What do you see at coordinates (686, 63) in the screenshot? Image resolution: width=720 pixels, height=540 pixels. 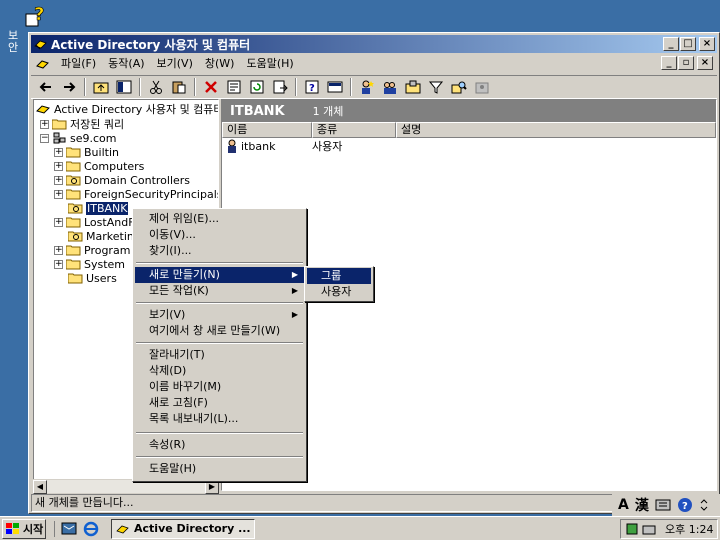 I see `mdi-restore-button: ▫` at bounding box center [686, 63].